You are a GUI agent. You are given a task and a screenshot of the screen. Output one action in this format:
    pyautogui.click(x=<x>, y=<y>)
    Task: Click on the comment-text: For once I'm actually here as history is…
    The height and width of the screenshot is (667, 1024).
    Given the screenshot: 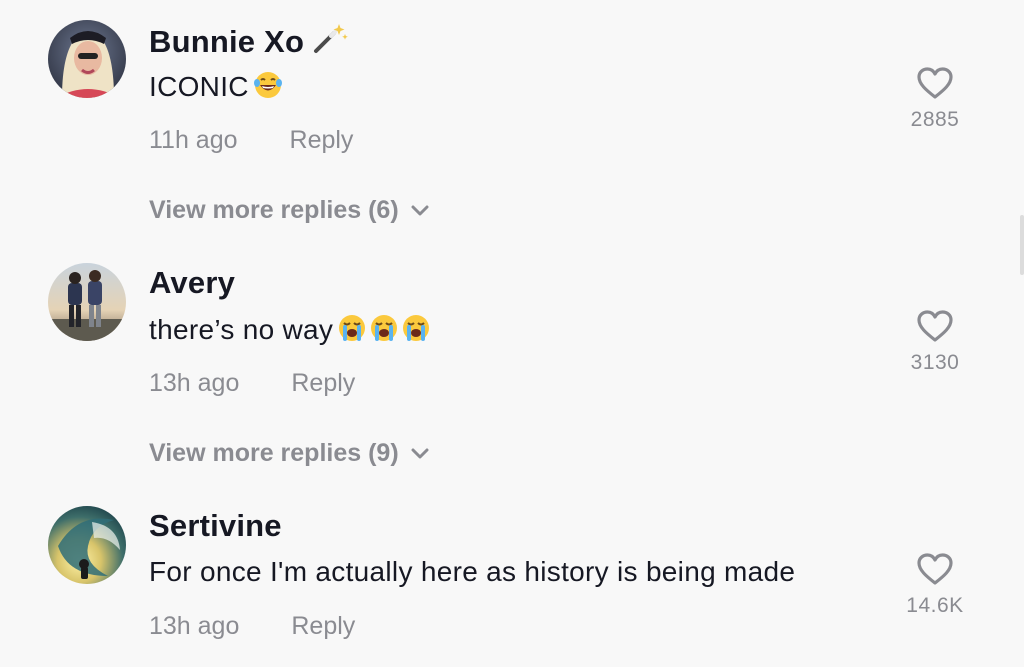 What is the action you would take?
    pyautogui.click(x=472, y=571)
    